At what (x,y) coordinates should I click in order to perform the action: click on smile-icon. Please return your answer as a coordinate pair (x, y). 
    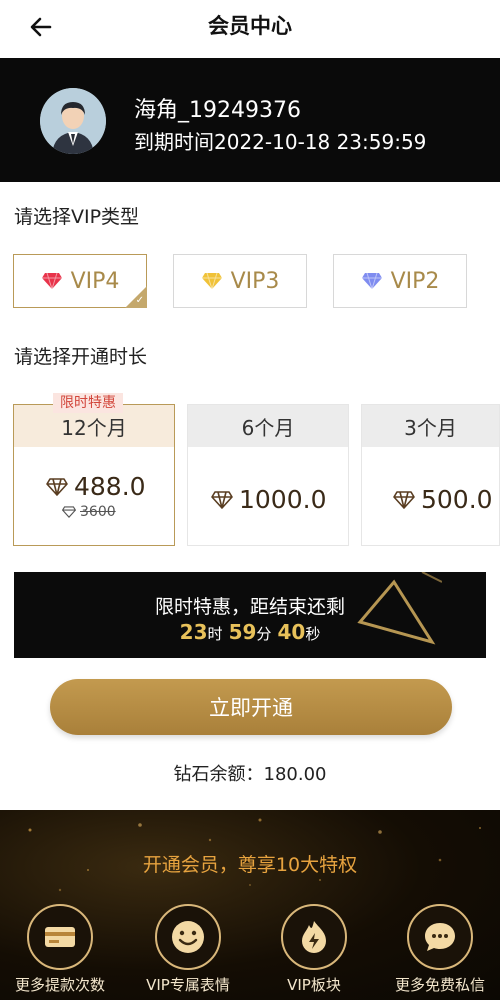
    Looking at the image, I should click on (188, 937).